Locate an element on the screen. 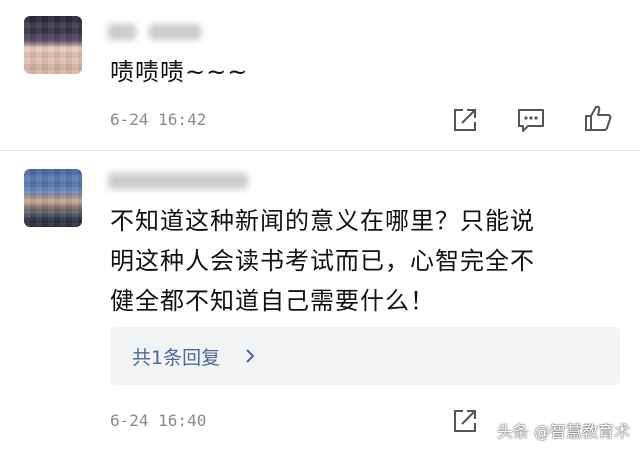 The image size is (640, 455). comment-text-line: 不知道这种新闻的意义在哪里？只能说 is located at coordinates (322, 221).